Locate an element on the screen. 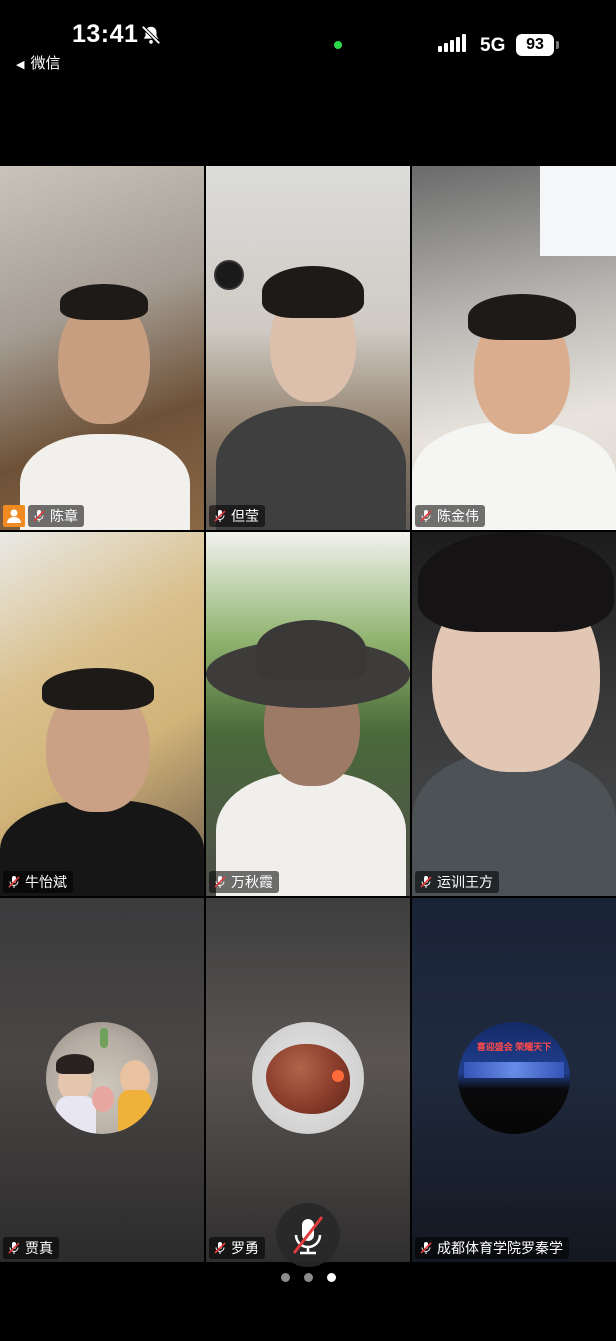 The height and width of the screenshot is (1341, 616). participant-tile: 喜迎盛会 荣耀天下 成都体育学院罗秦学 is located at coordinates (514, 1080).